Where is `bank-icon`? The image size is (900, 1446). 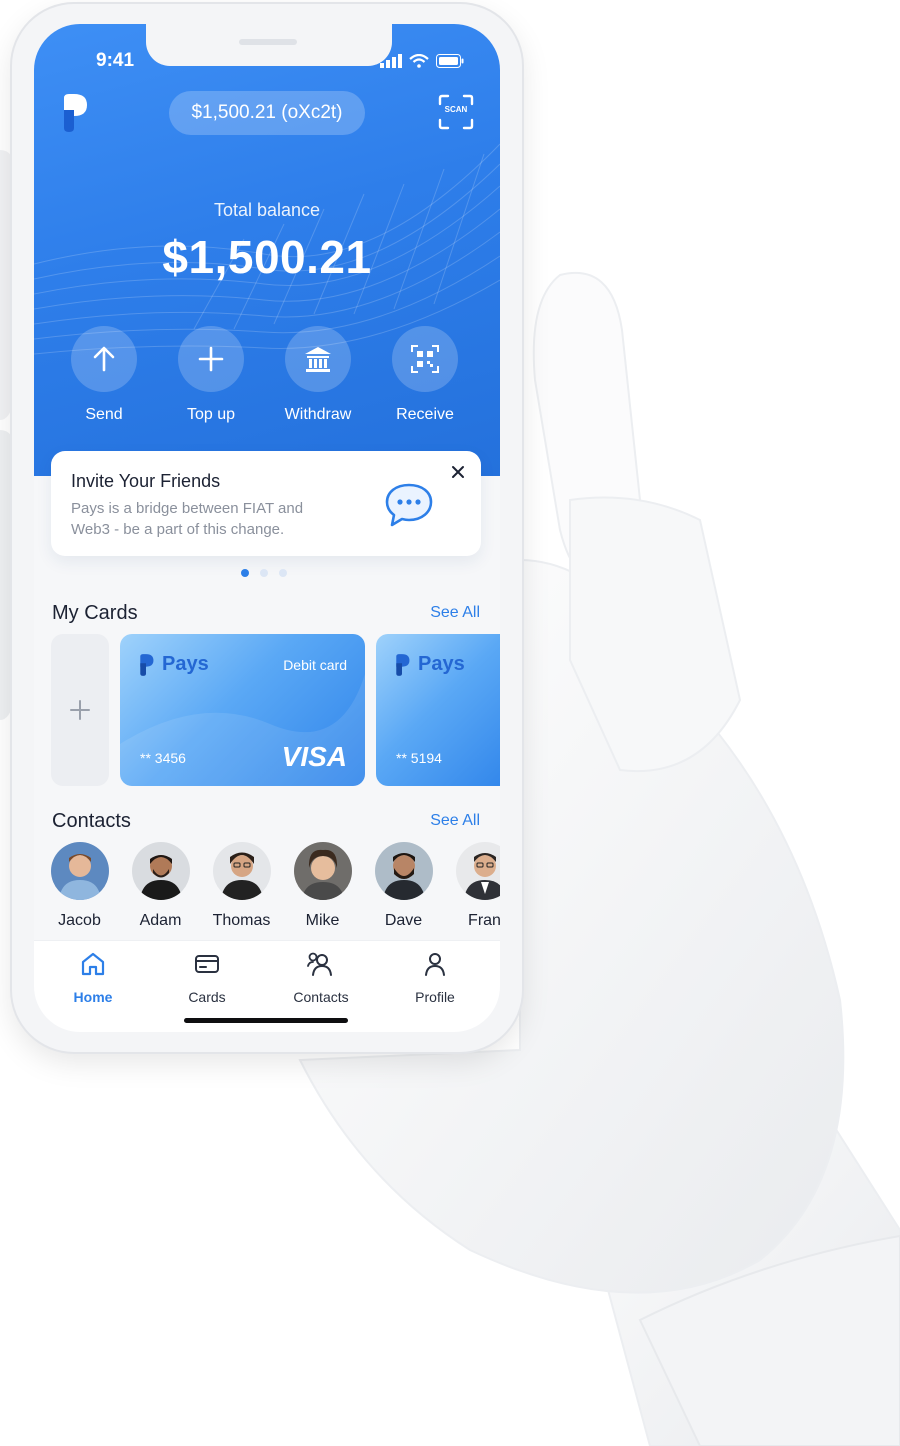 bank-icon is located at coordinates (318, 359).